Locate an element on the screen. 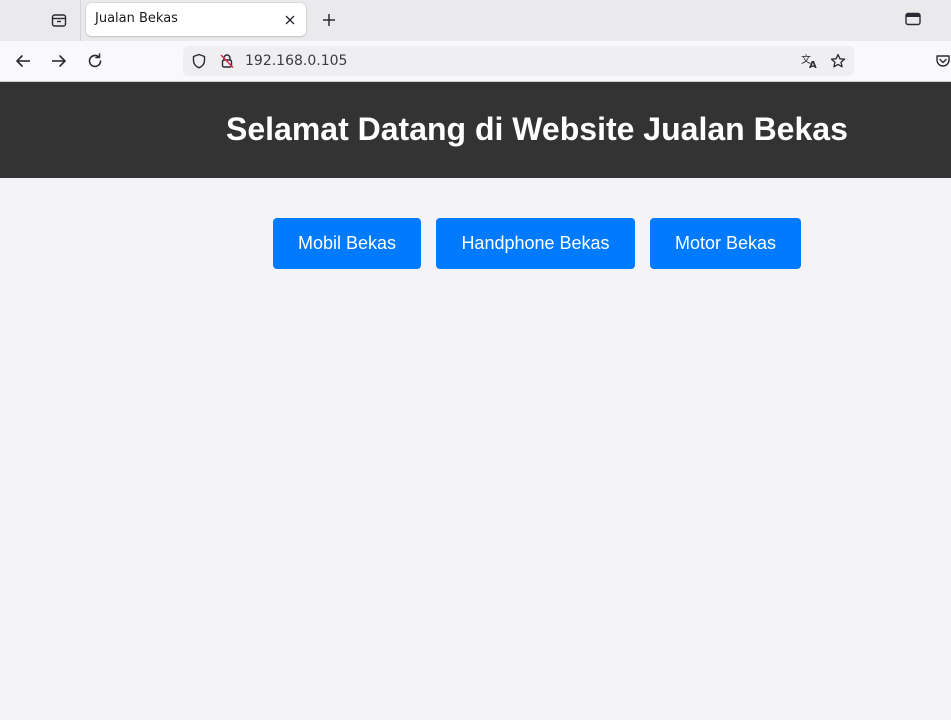 The width and height of the screenshot is (951, 720). page-title: Selamat Datang di Website Jualan Bekas is located at coordinates (537, 129).